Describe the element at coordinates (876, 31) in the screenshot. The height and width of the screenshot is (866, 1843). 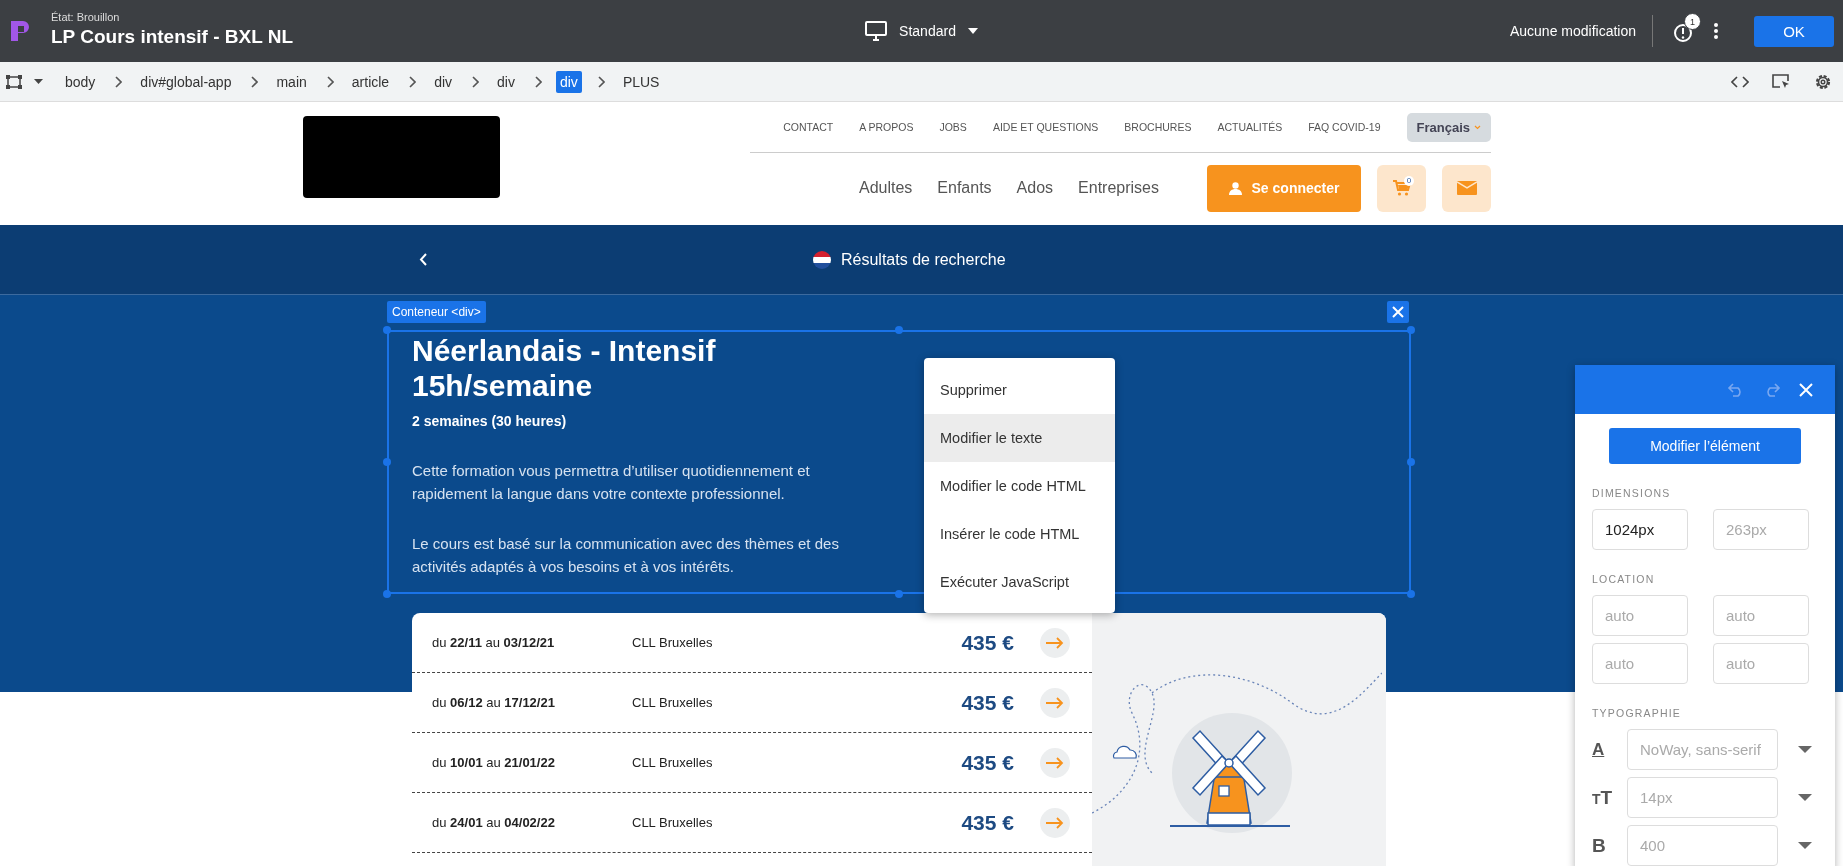
I see `monitor-icon` at that location.